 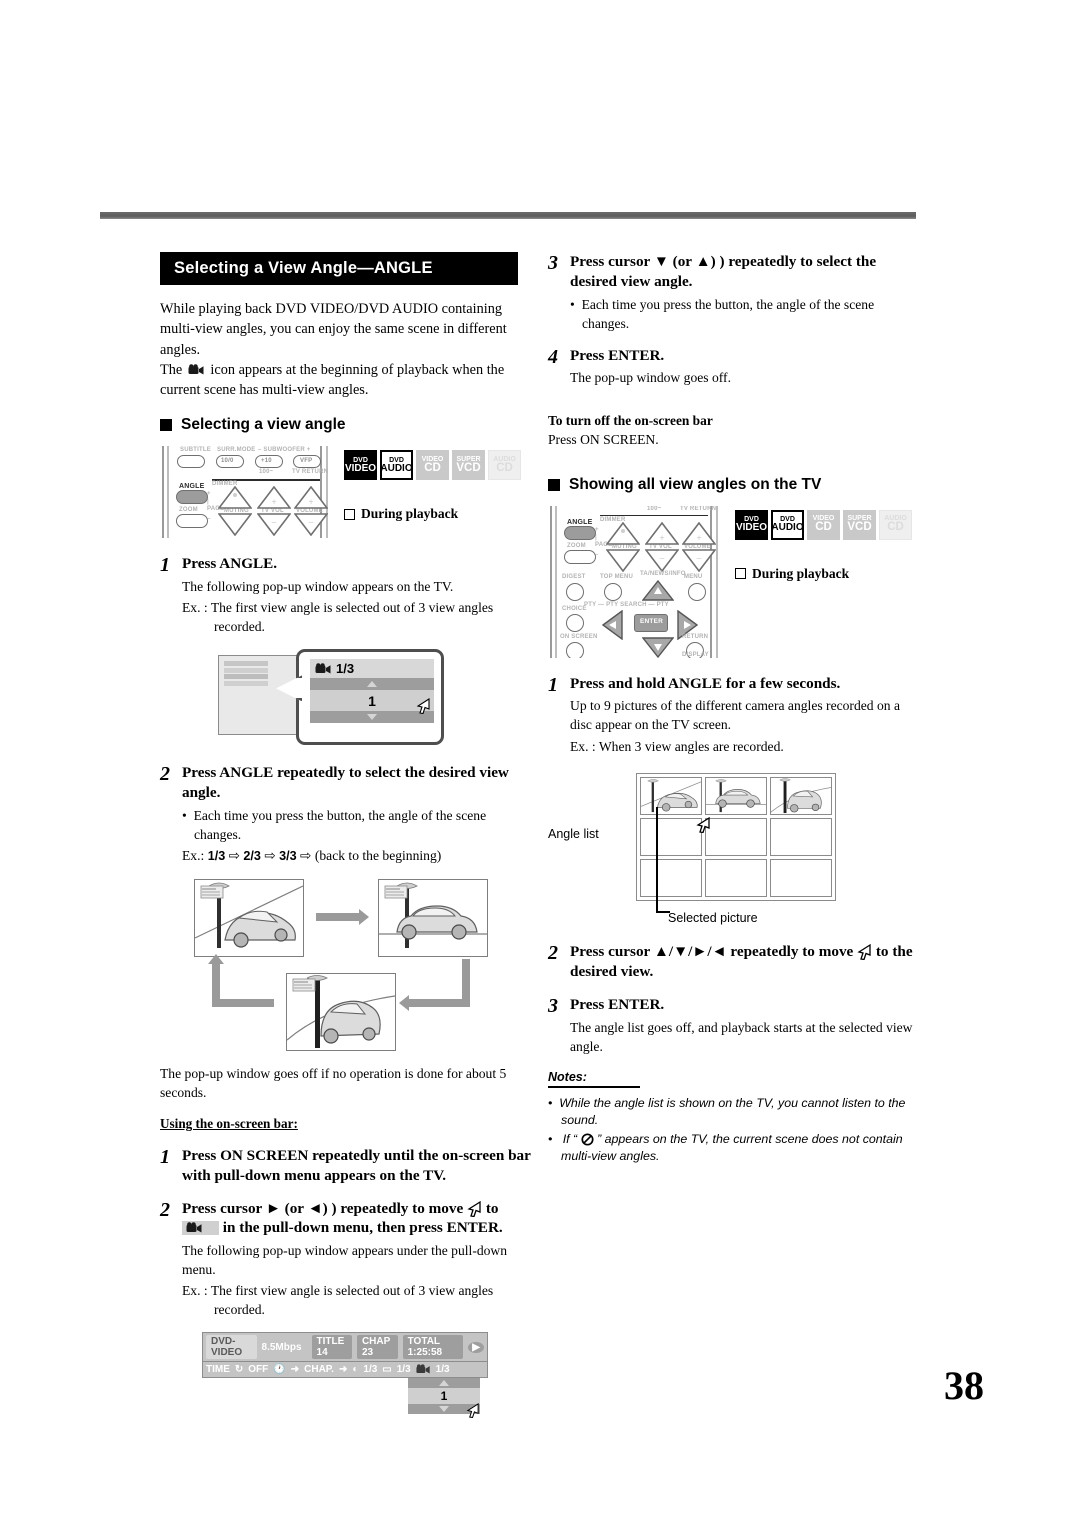 I want to click on remote1-label-100: 100~, so click(x=266, y=472).